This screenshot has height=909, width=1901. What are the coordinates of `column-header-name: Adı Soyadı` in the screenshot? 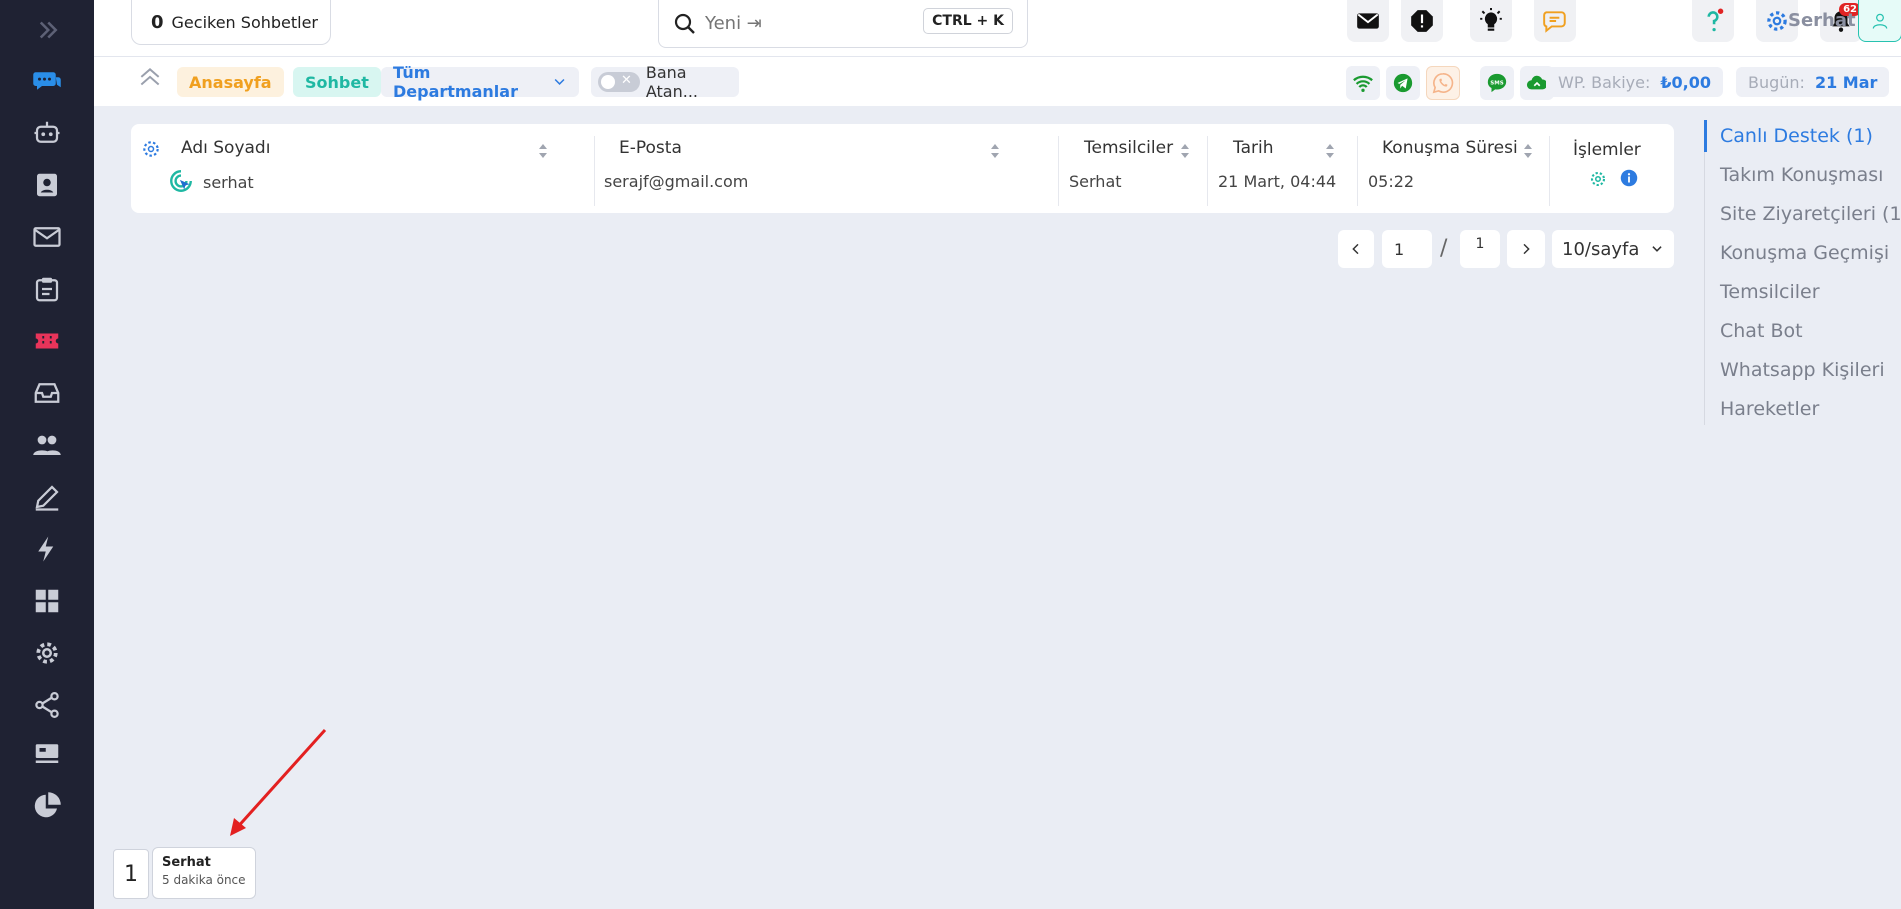 It's located at (225, 148).